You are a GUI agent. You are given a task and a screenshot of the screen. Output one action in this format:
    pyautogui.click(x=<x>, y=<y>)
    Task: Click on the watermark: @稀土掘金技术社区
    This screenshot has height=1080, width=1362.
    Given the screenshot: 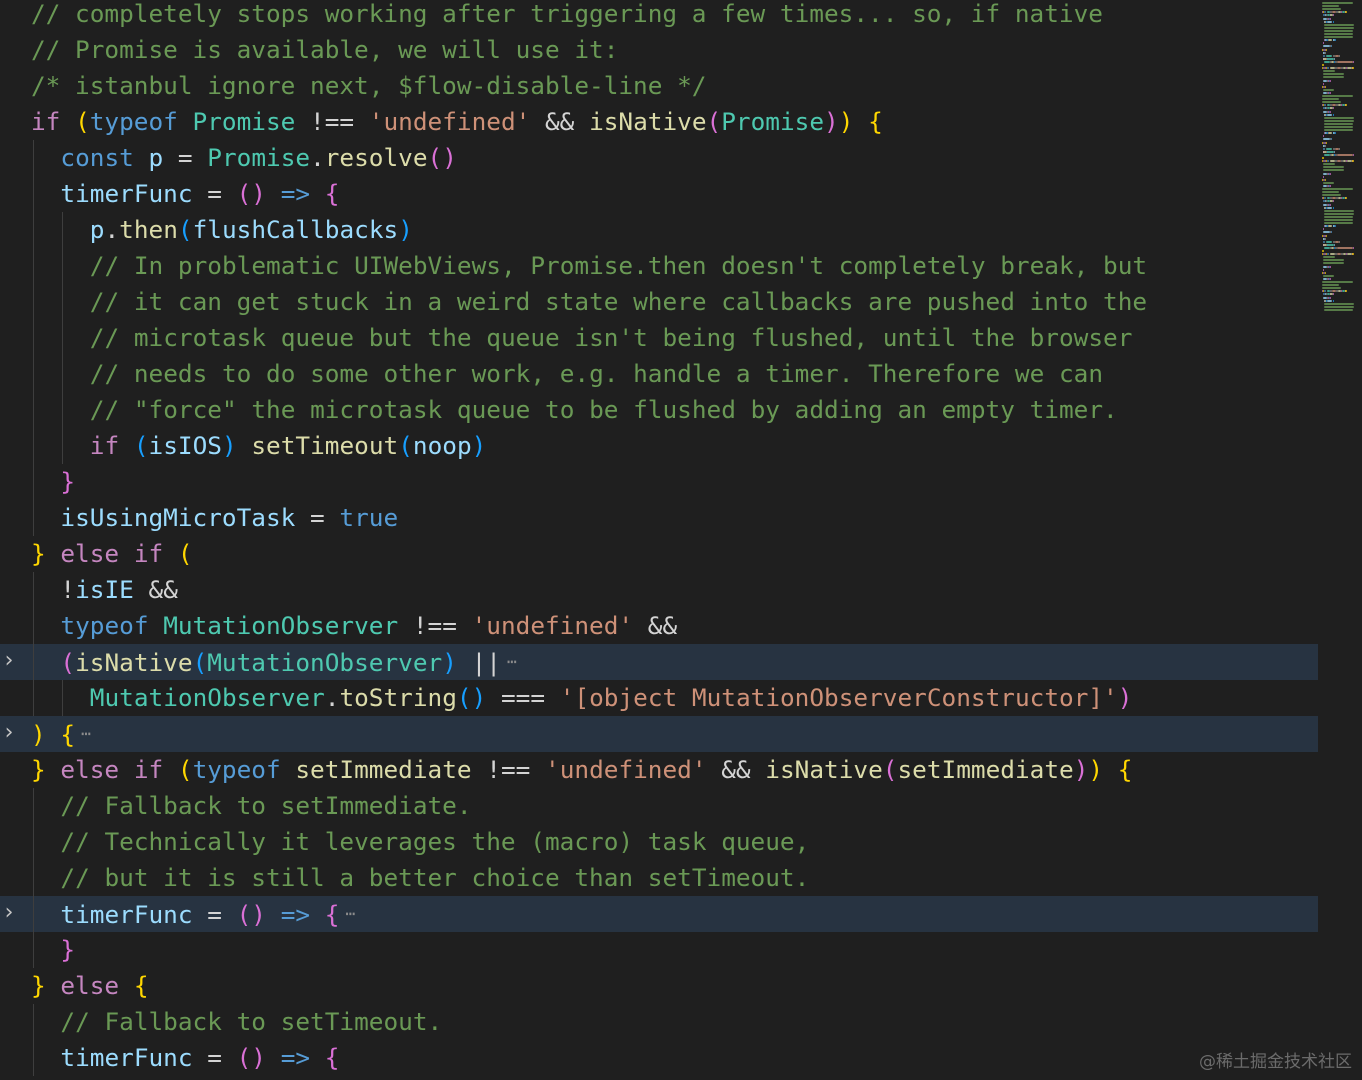 What is the action you would take?
    pyautogui.click(x=1275, y=1062)
    